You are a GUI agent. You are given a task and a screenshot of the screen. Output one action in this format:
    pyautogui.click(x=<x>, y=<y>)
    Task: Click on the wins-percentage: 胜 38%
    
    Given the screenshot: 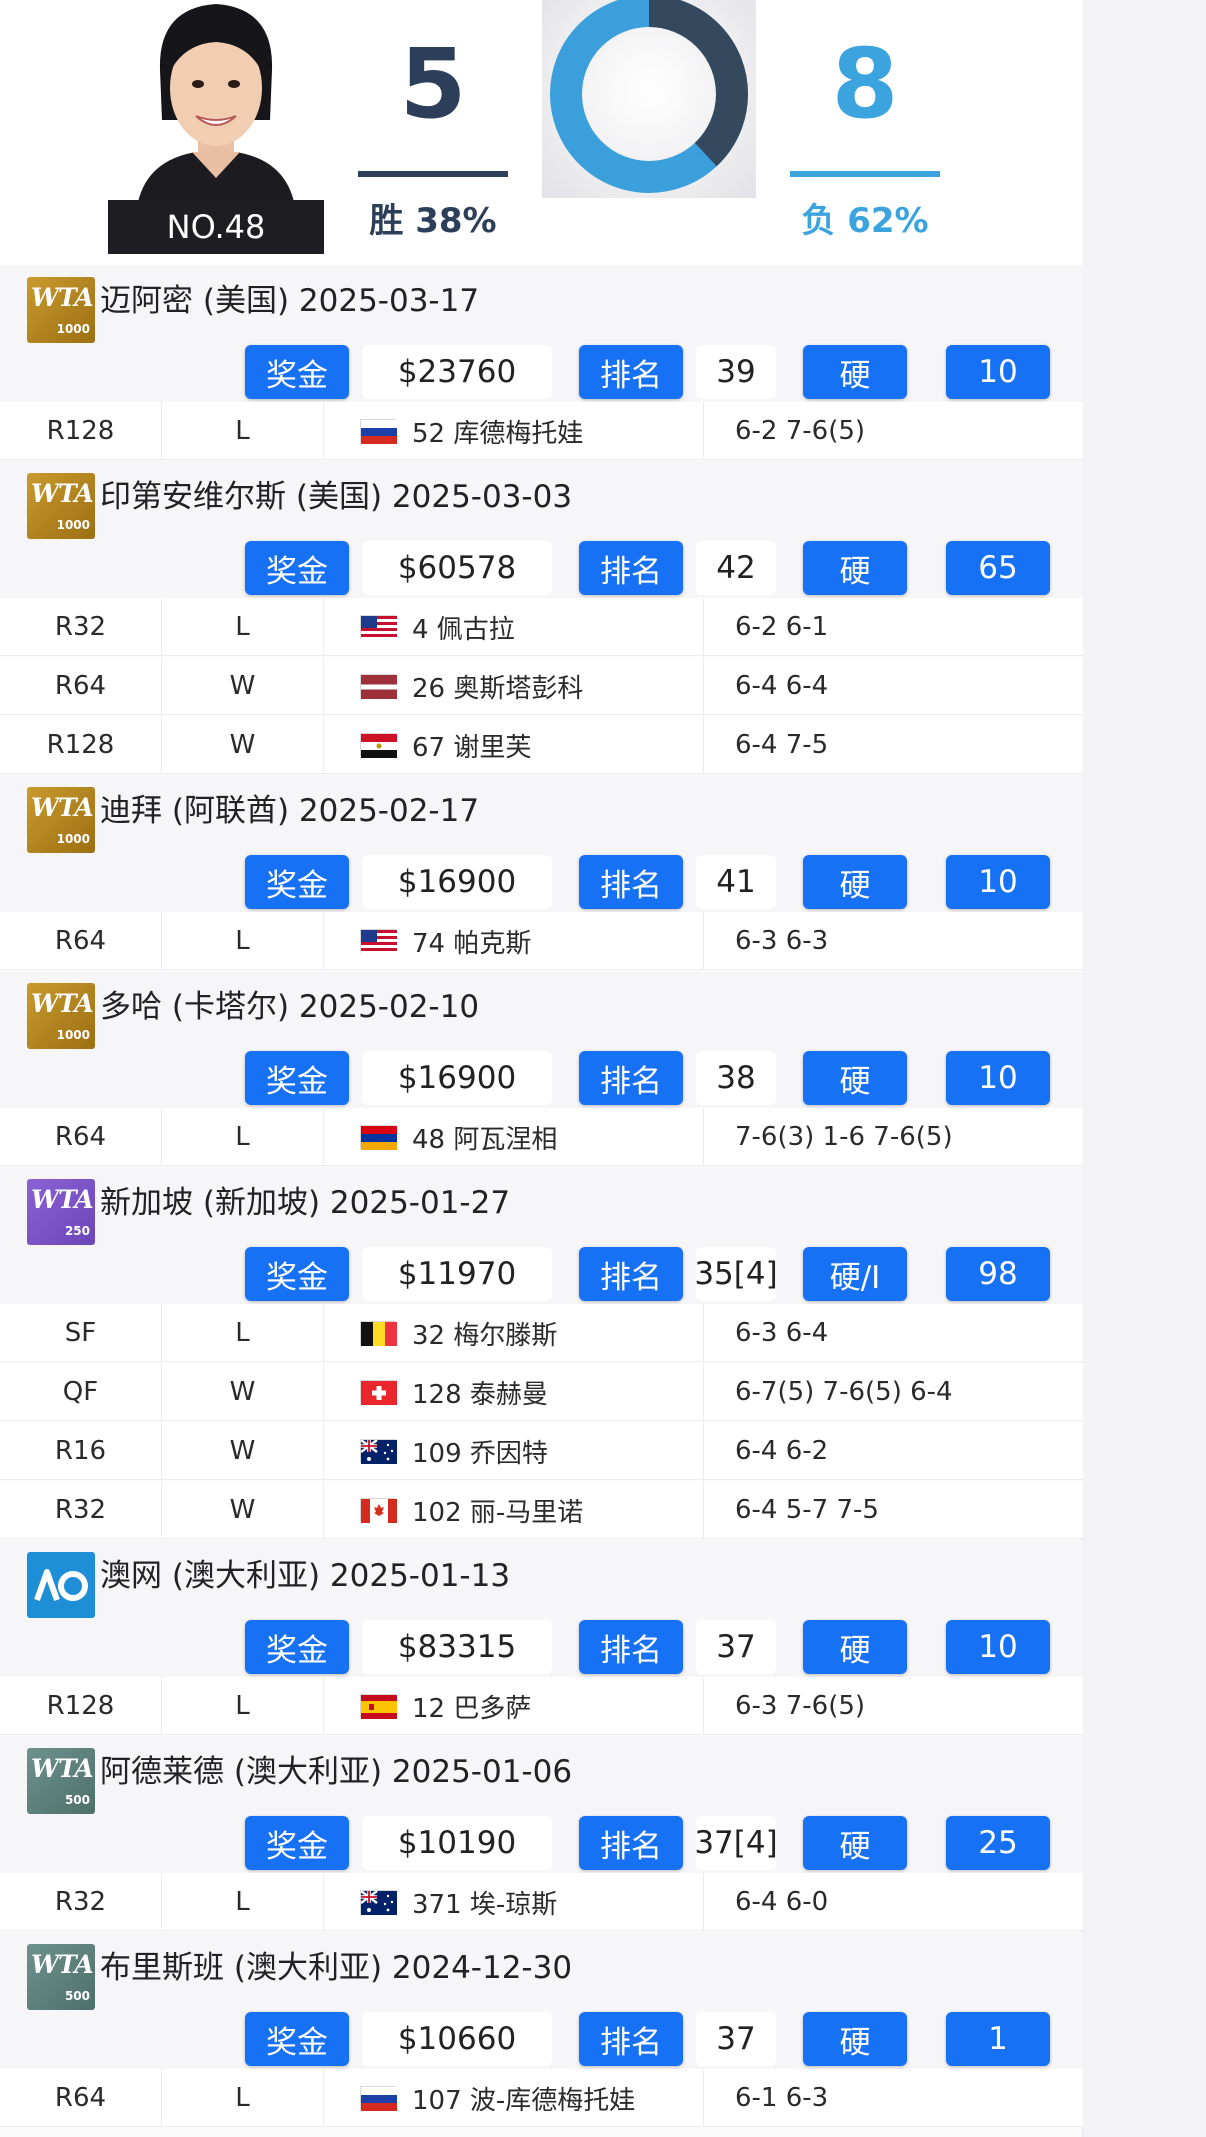 What is the action you would take?
    pyautogui.click(x=433, y=221)
    